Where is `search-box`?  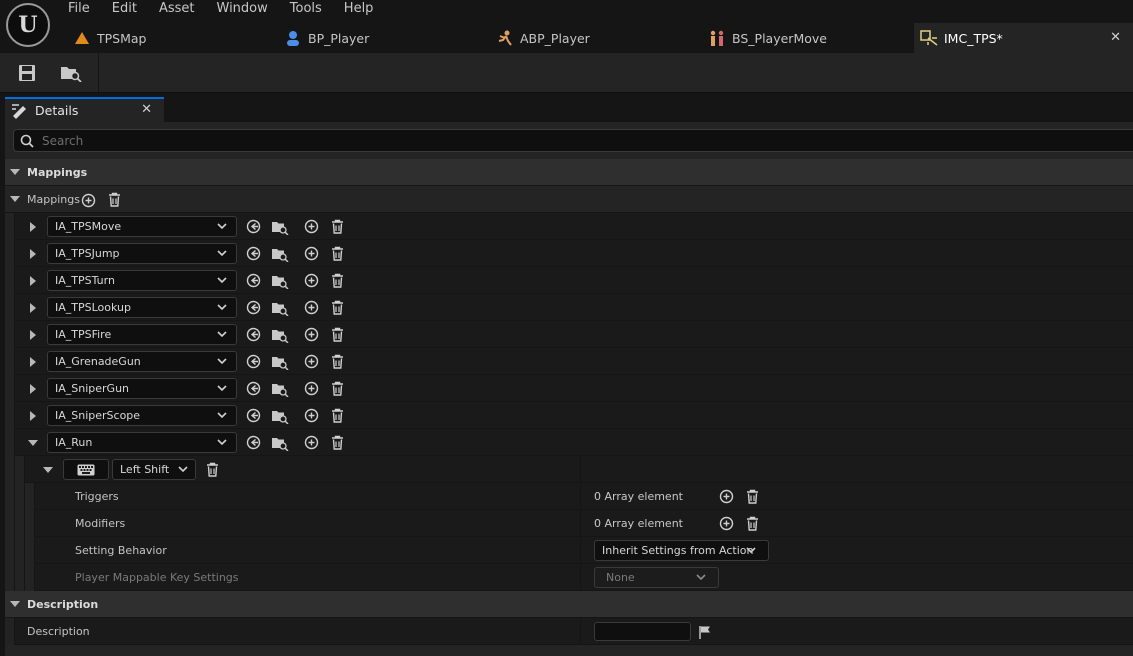
search-box is located at coordinates (573, 140).